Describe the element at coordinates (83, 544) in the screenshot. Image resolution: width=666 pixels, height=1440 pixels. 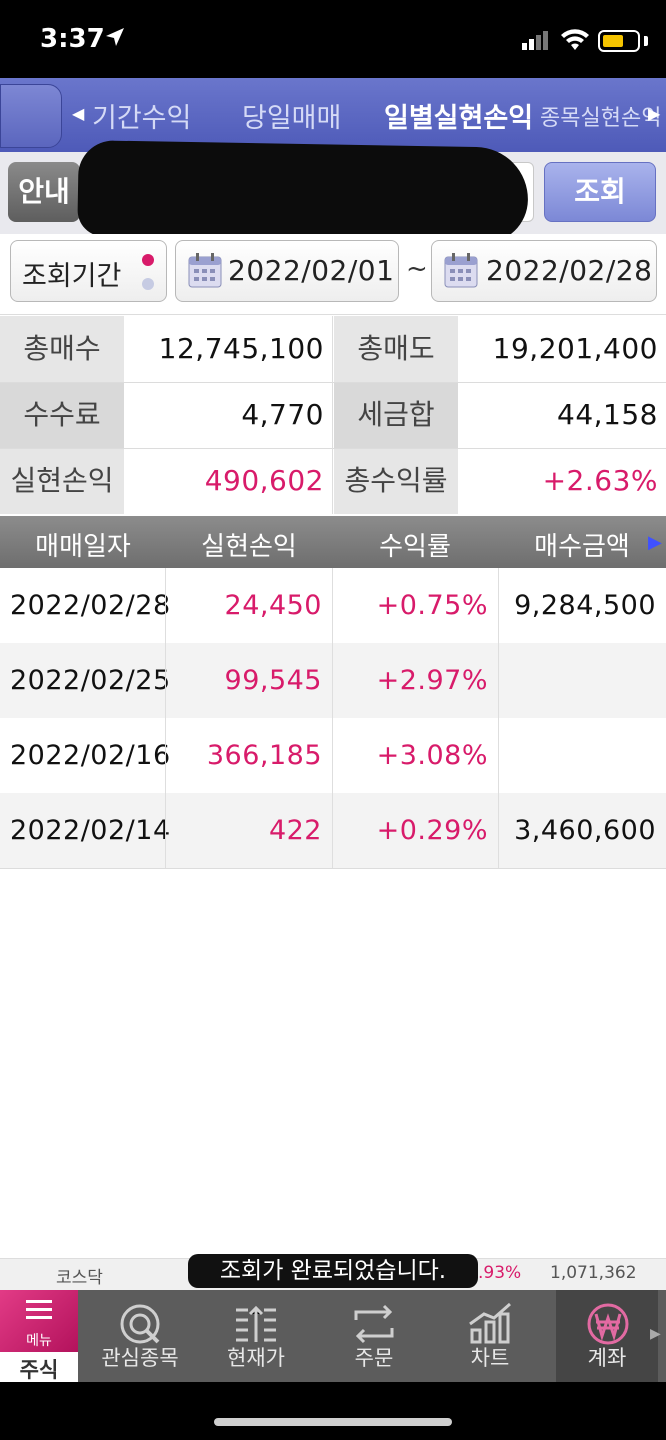
I see `column-header-date: 매매일자` at that location.